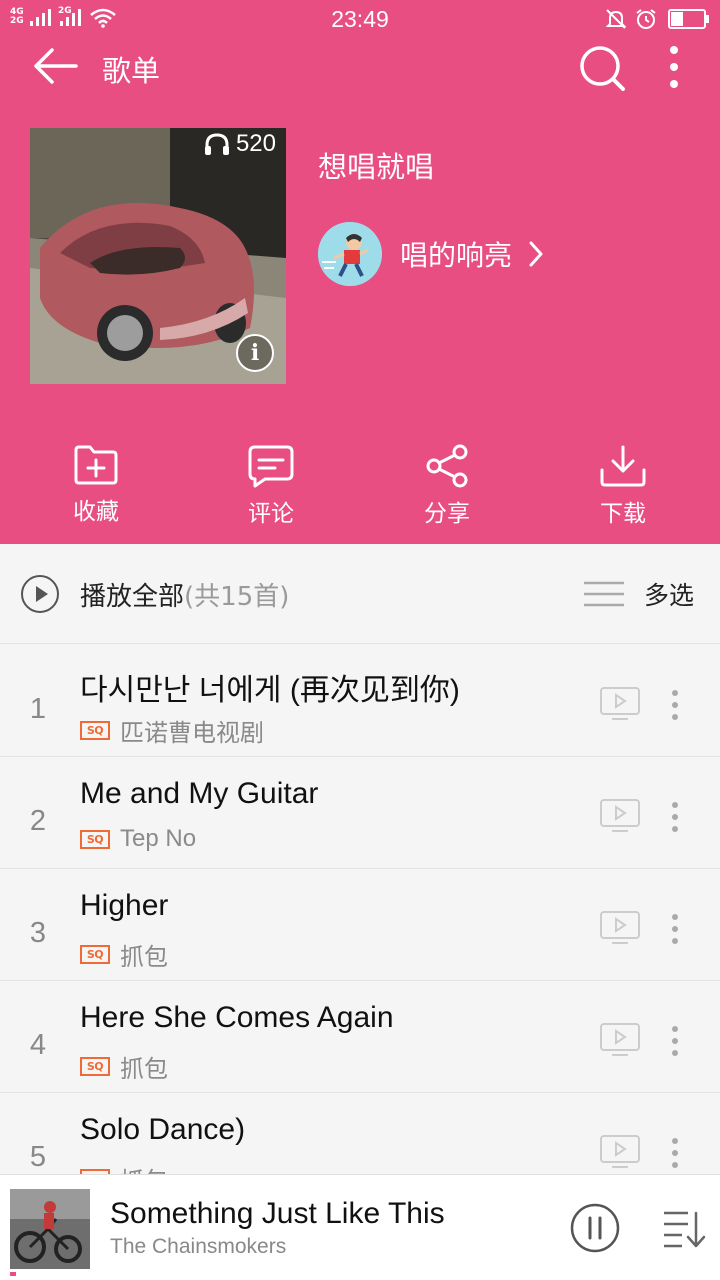 This screenshot has width=720, height=1280. Describe the element at coordinates (447, 514) in the screenshot. I see `share-label: 分享` at that location.